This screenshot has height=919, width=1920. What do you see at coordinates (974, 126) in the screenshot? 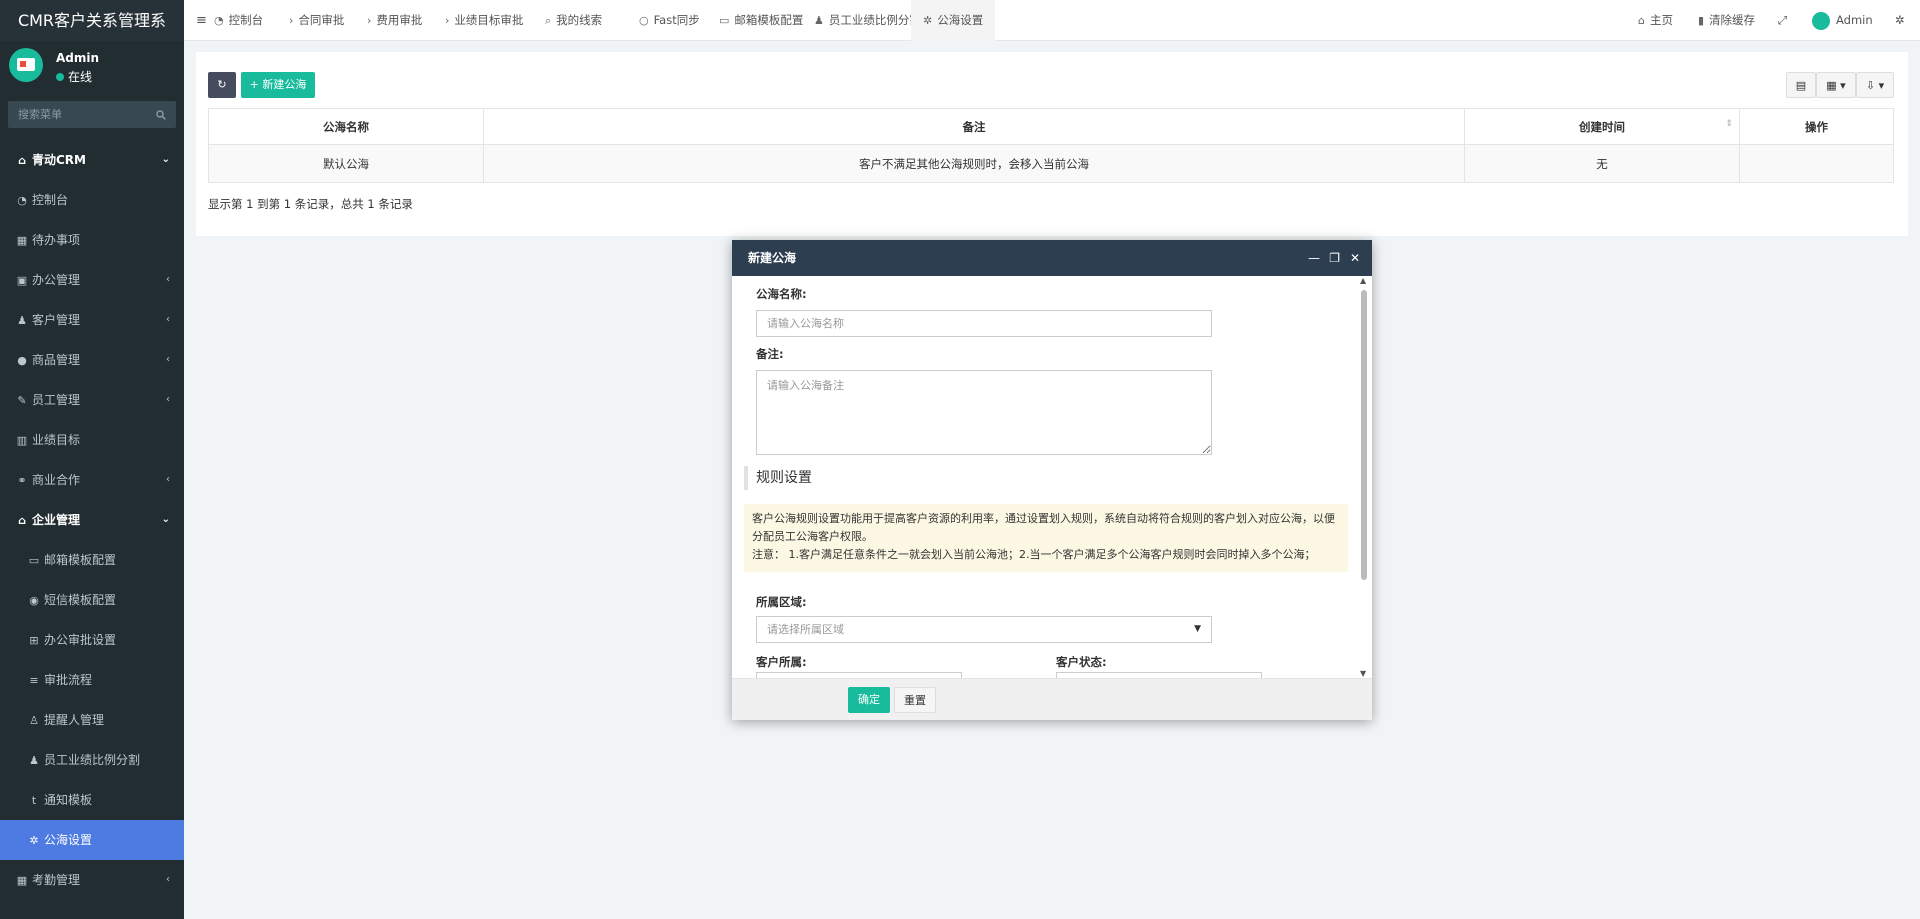
I see `table-header-remark: 备注` at bounding box center [974, 126].